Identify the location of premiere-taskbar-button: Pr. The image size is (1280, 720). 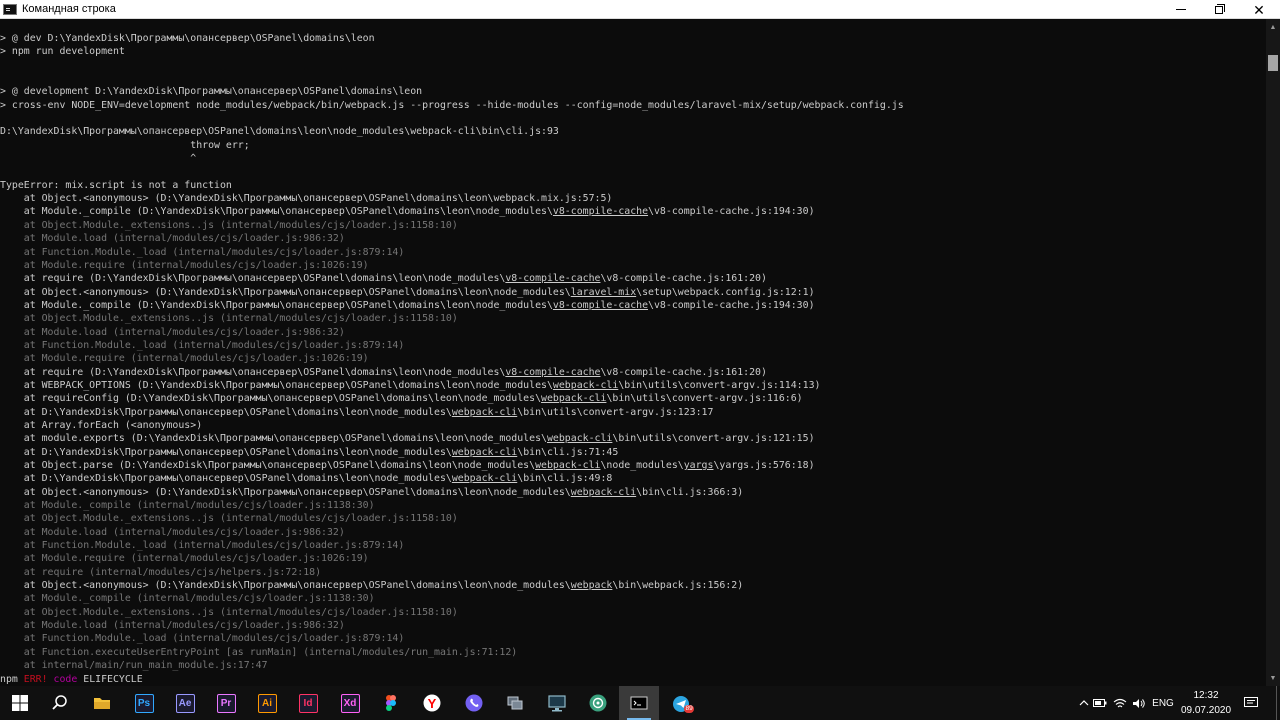
(226, 703).